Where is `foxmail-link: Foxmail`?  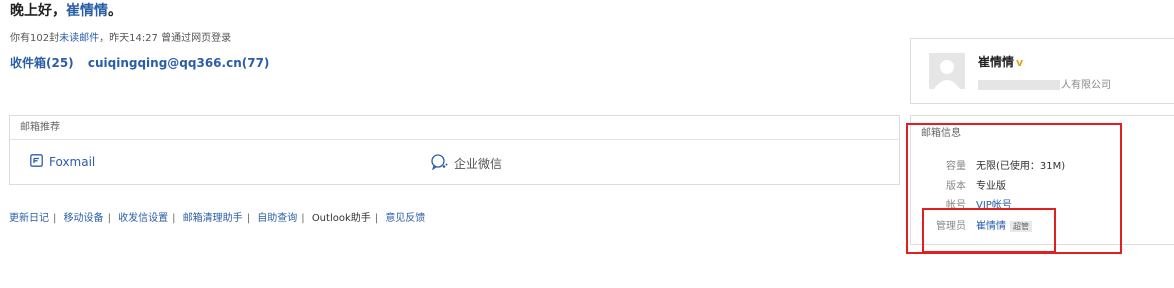 foxmail-link: Foxmail is located at coordinates (62, 162).